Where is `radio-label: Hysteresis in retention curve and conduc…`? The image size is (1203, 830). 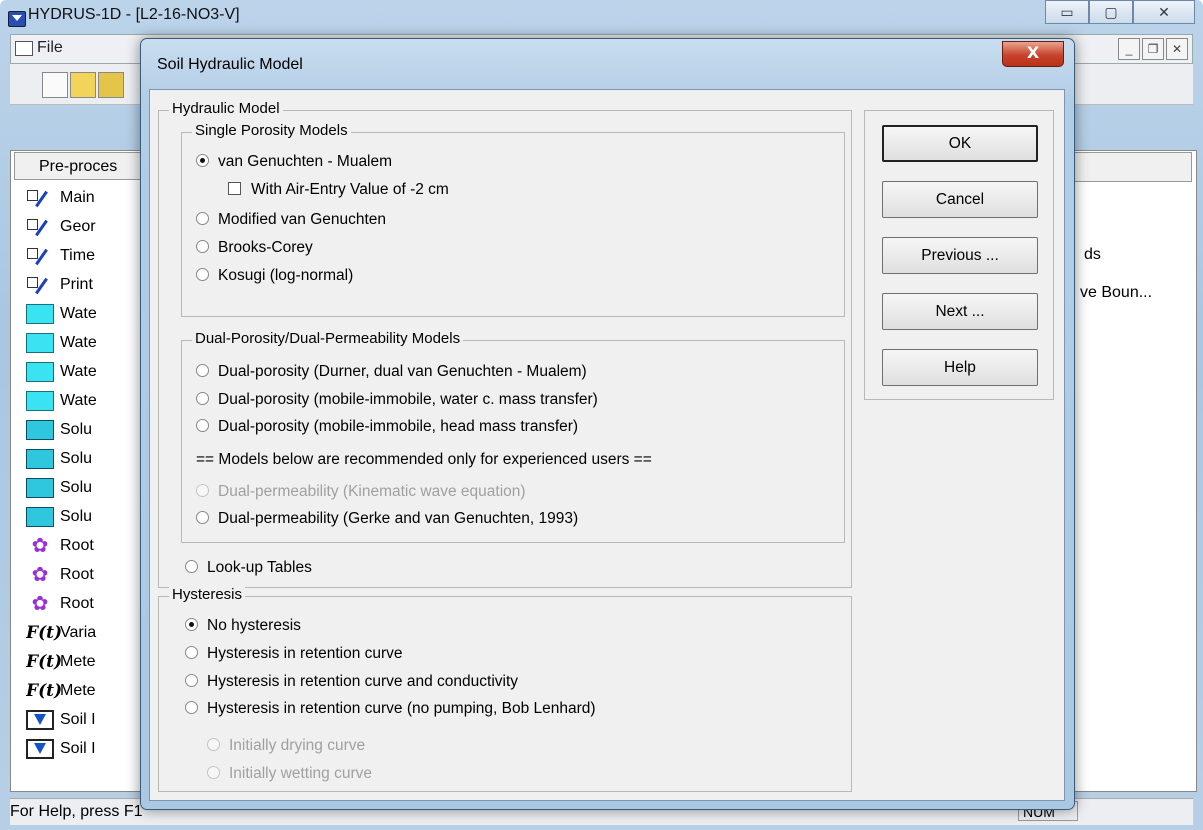
radio-label: Hysteresis in retention curve and conduc… is located at coordinates (363, 681).